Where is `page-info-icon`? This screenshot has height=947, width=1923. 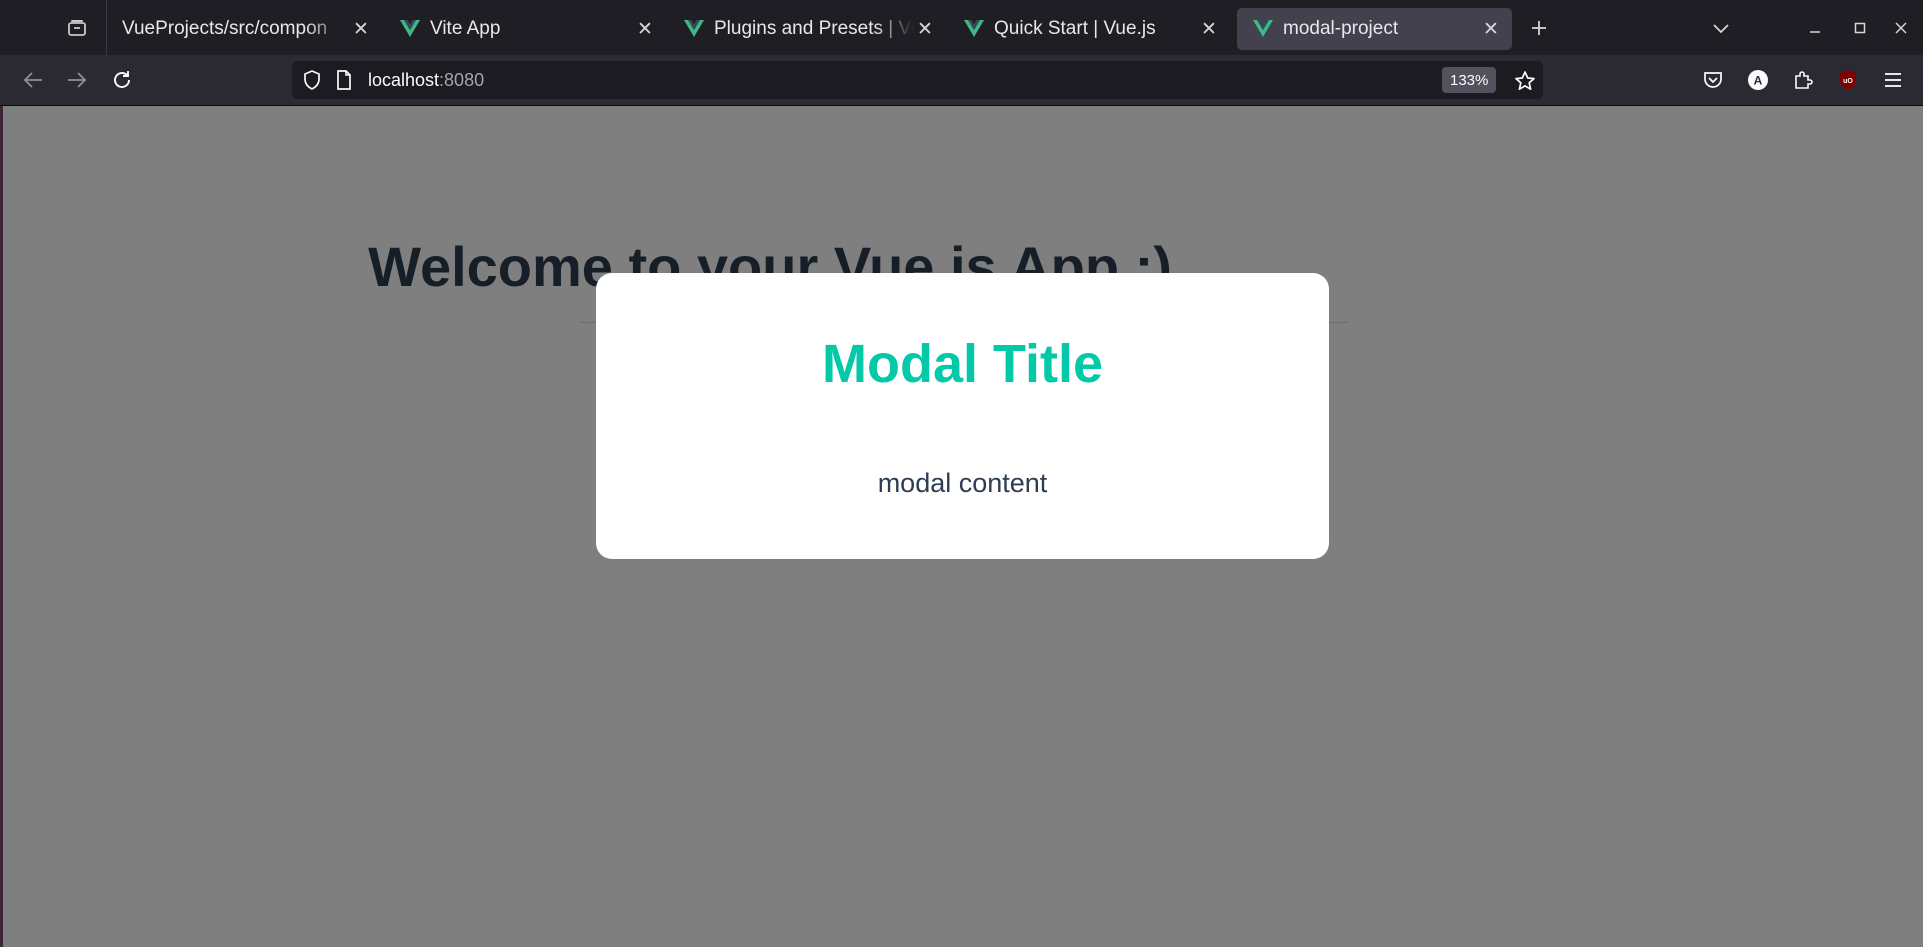
page-info-icon is located at coordinates (344, 80).